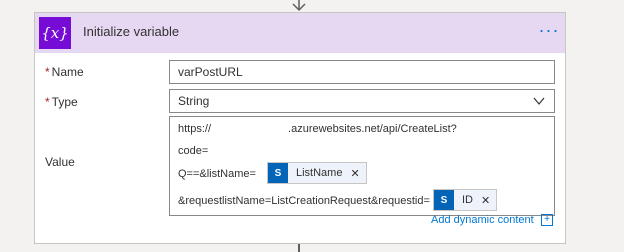 The image size is (624, 252). Describe the element at coordinates (482, 220) in the screenshot. I see `add-dynamic-content-link: Add dynamic content` at that location.